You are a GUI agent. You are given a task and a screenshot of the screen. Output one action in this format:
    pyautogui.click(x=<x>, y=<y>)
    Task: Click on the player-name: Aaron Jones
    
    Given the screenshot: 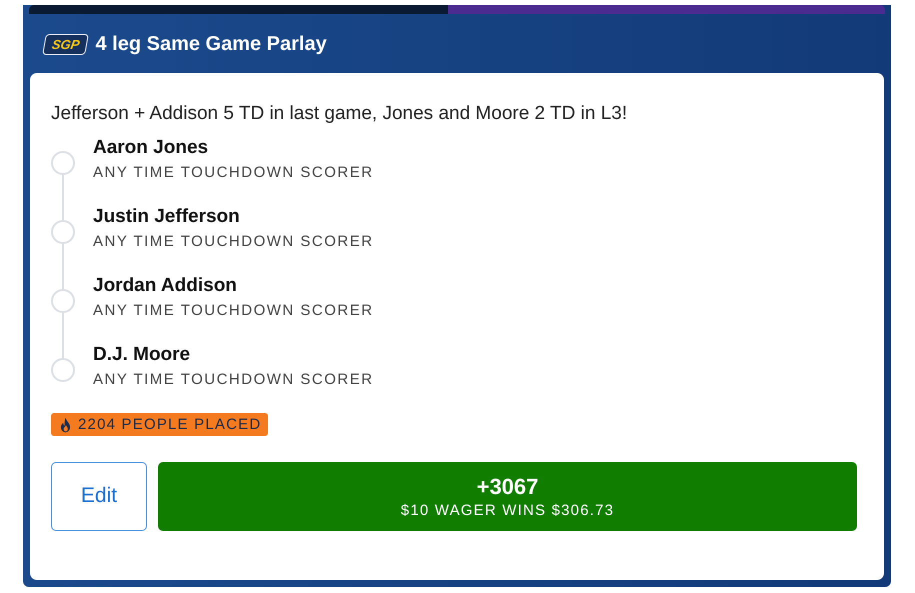 What is the action you would take?
    pyautogui.click(x=151, y=148)
    